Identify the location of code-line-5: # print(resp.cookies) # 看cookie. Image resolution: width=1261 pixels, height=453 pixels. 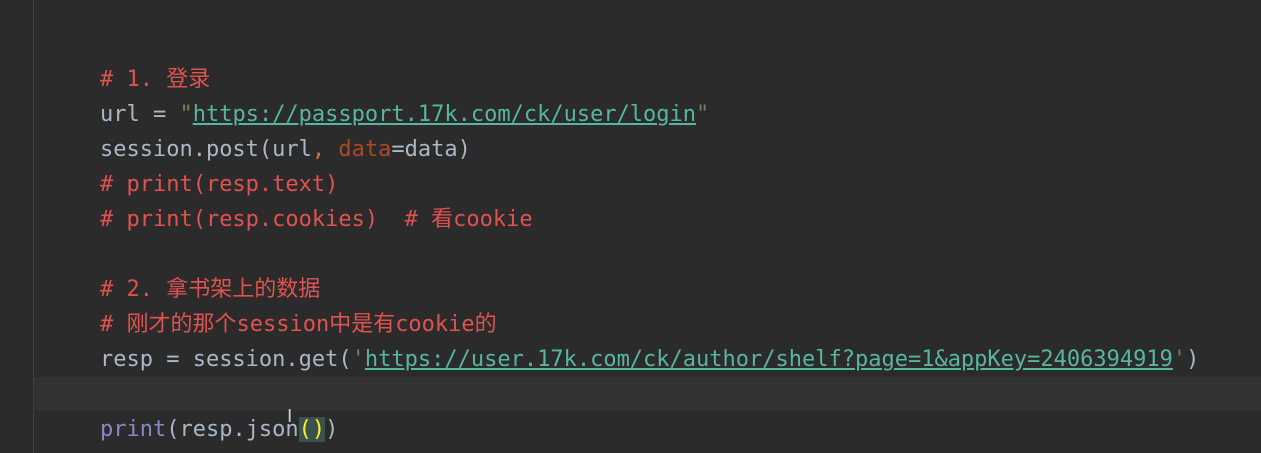
(290, 199).